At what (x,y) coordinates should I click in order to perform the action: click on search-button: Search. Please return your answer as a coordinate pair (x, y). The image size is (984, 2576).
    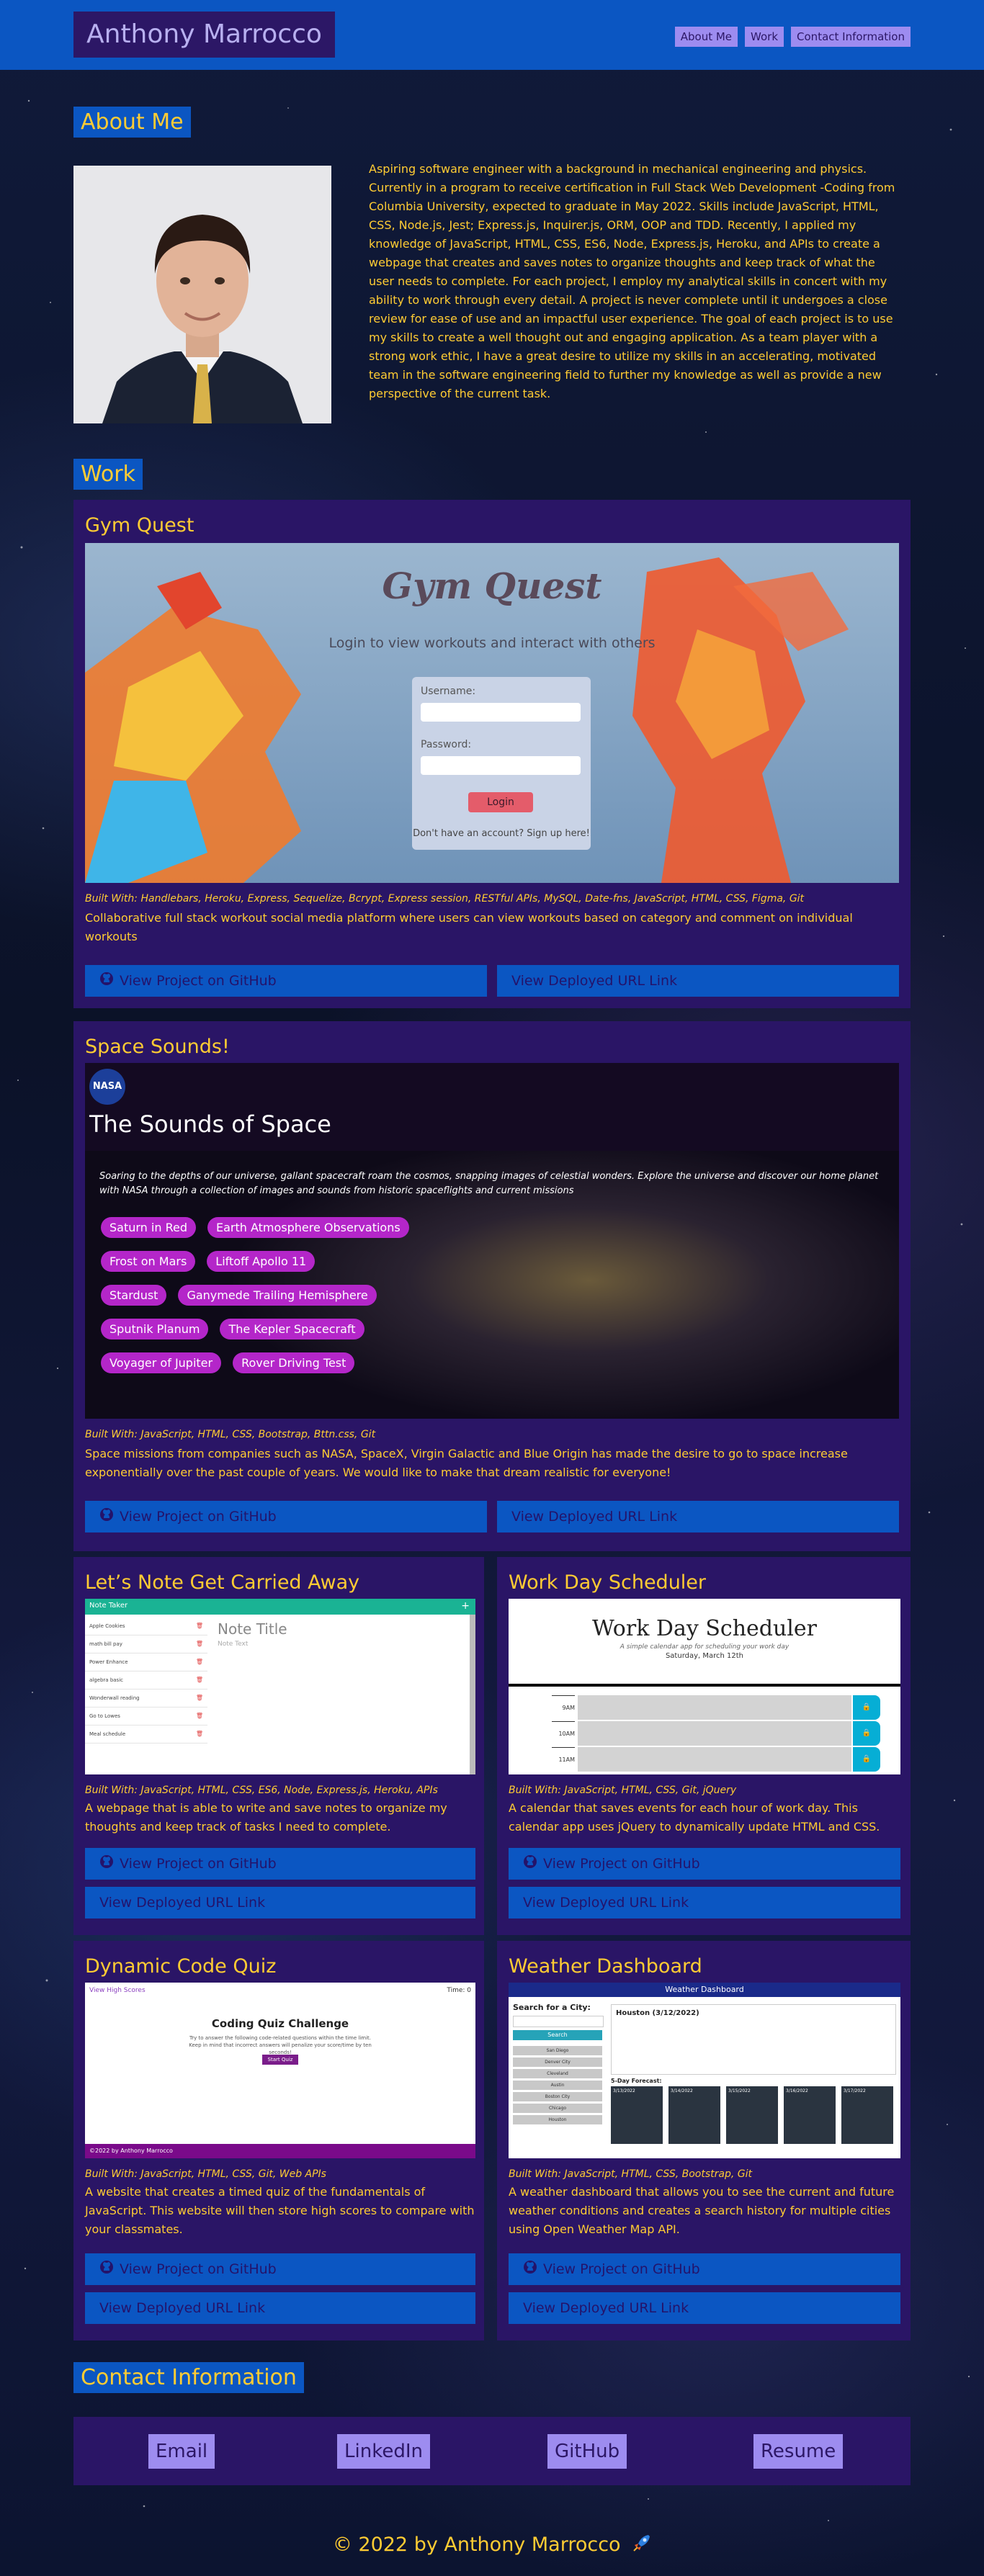
    Looking at the image, I should click on (557, 2035).